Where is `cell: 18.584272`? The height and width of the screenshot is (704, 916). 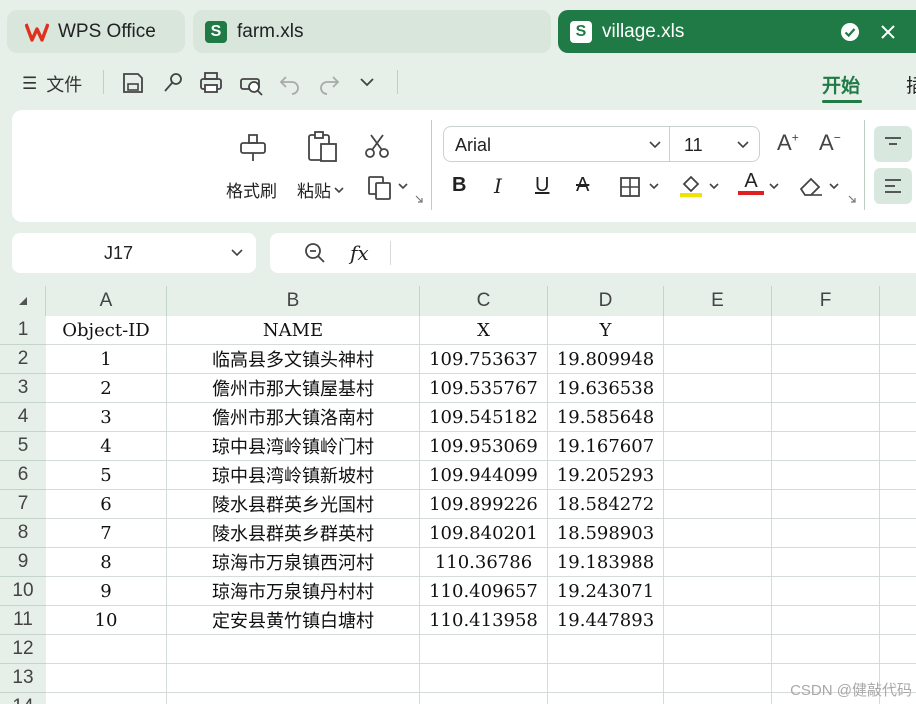 cell: 18.584272 is located at coordinates (606, 504).